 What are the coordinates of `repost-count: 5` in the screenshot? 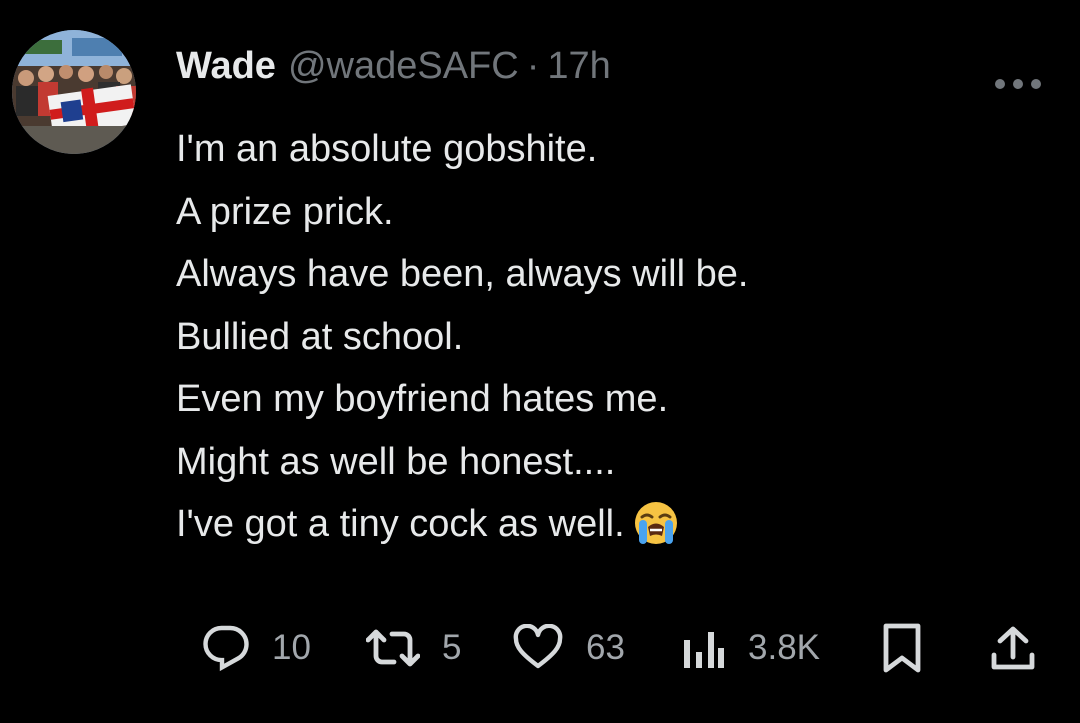 It's located at (452, 647).